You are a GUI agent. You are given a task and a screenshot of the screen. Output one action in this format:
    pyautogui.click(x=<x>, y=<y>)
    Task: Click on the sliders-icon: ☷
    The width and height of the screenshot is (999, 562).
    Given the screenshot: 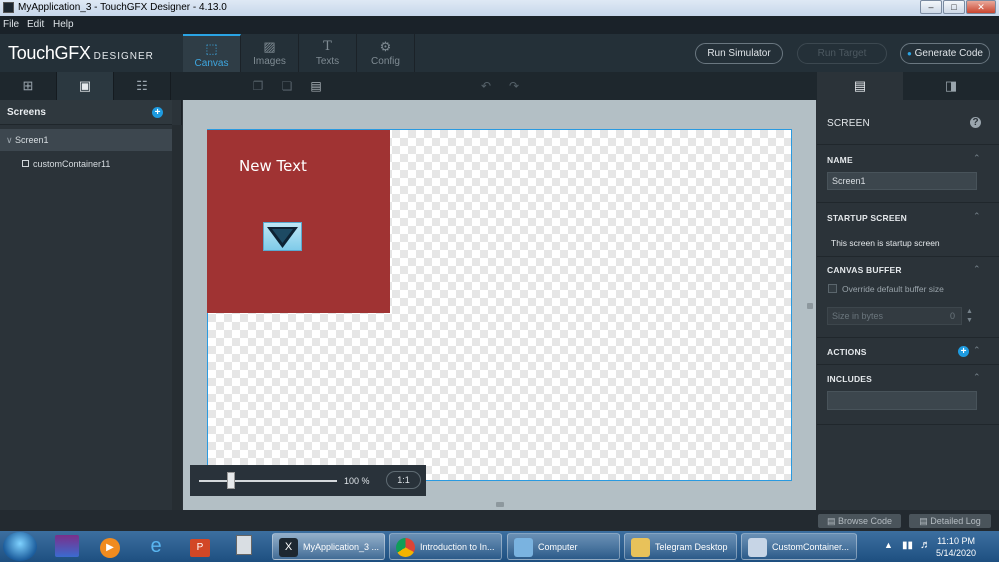 What is the action you would take?
    pyautogui.click(x=142, y=85)
    